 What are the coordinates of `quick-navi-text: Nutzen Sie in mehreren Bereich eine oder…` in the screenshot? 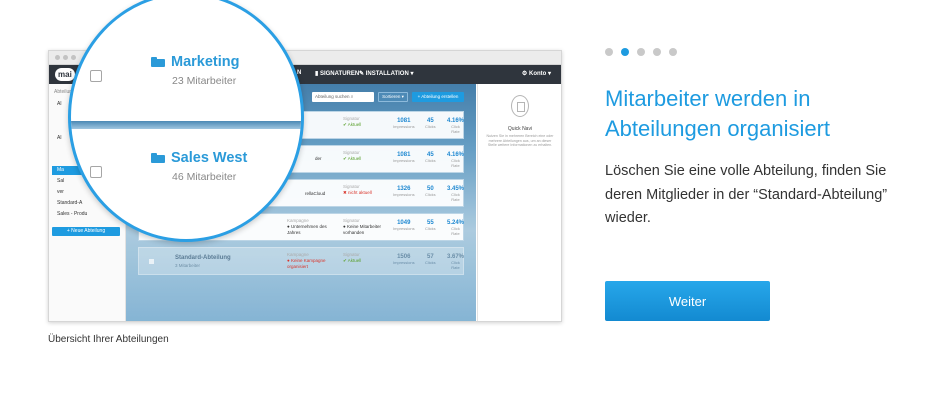 It's located at (520, 141).